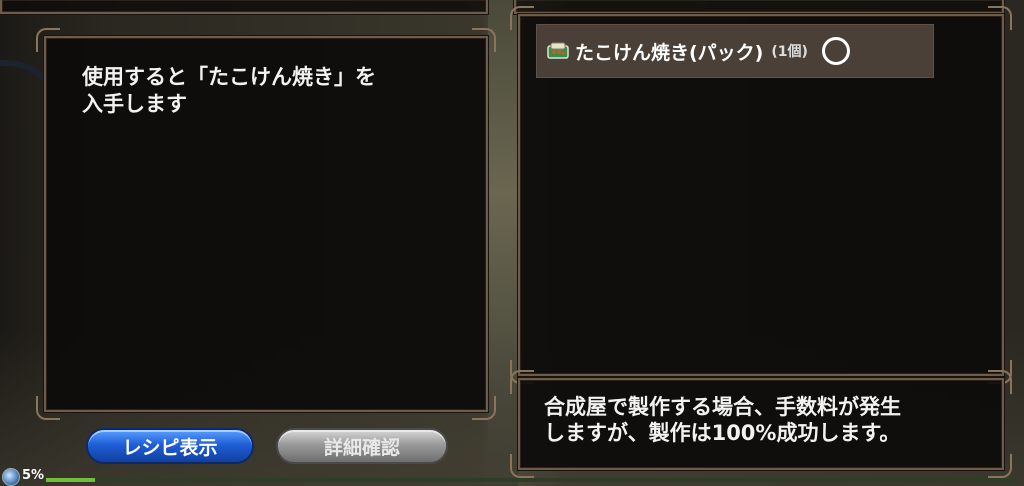 The height and width of the screenshot is (486, 1024). Describe the element at coordinates (229, 90) in the screenshot. I see `item-description-text: 使用すると「たこけん焼き」を 入手します` at that location.